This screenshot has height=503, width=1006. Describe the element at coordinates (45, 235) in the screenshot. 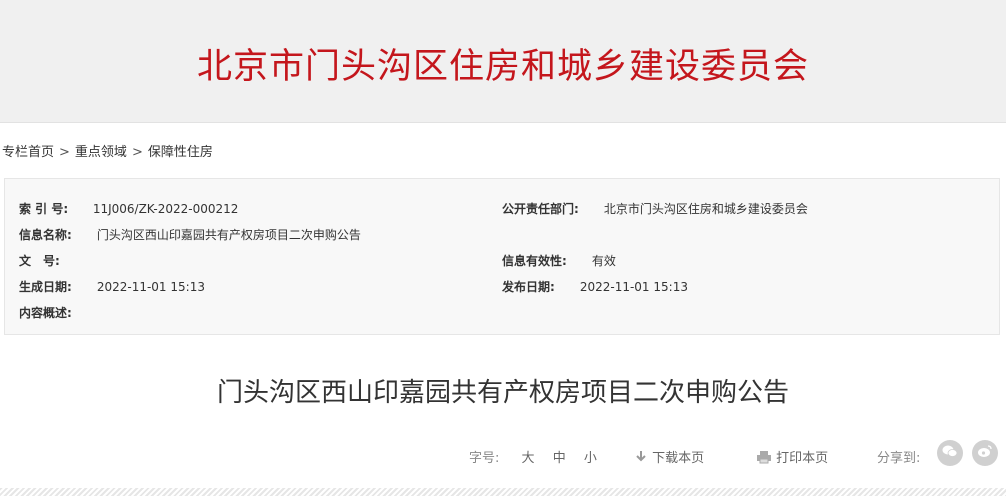

I see `info-name-label: 信息名称:` at that location.